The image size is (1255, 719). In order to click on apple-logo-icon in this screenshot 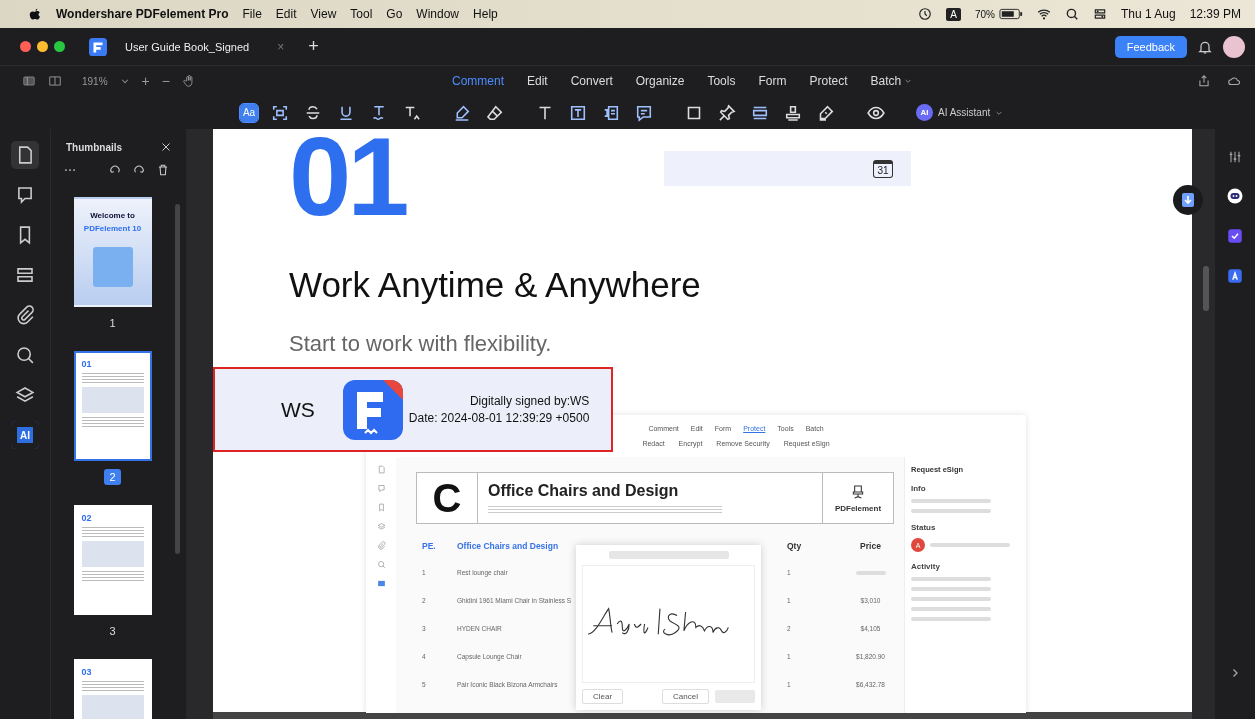, I will do `click(35, 14)`.